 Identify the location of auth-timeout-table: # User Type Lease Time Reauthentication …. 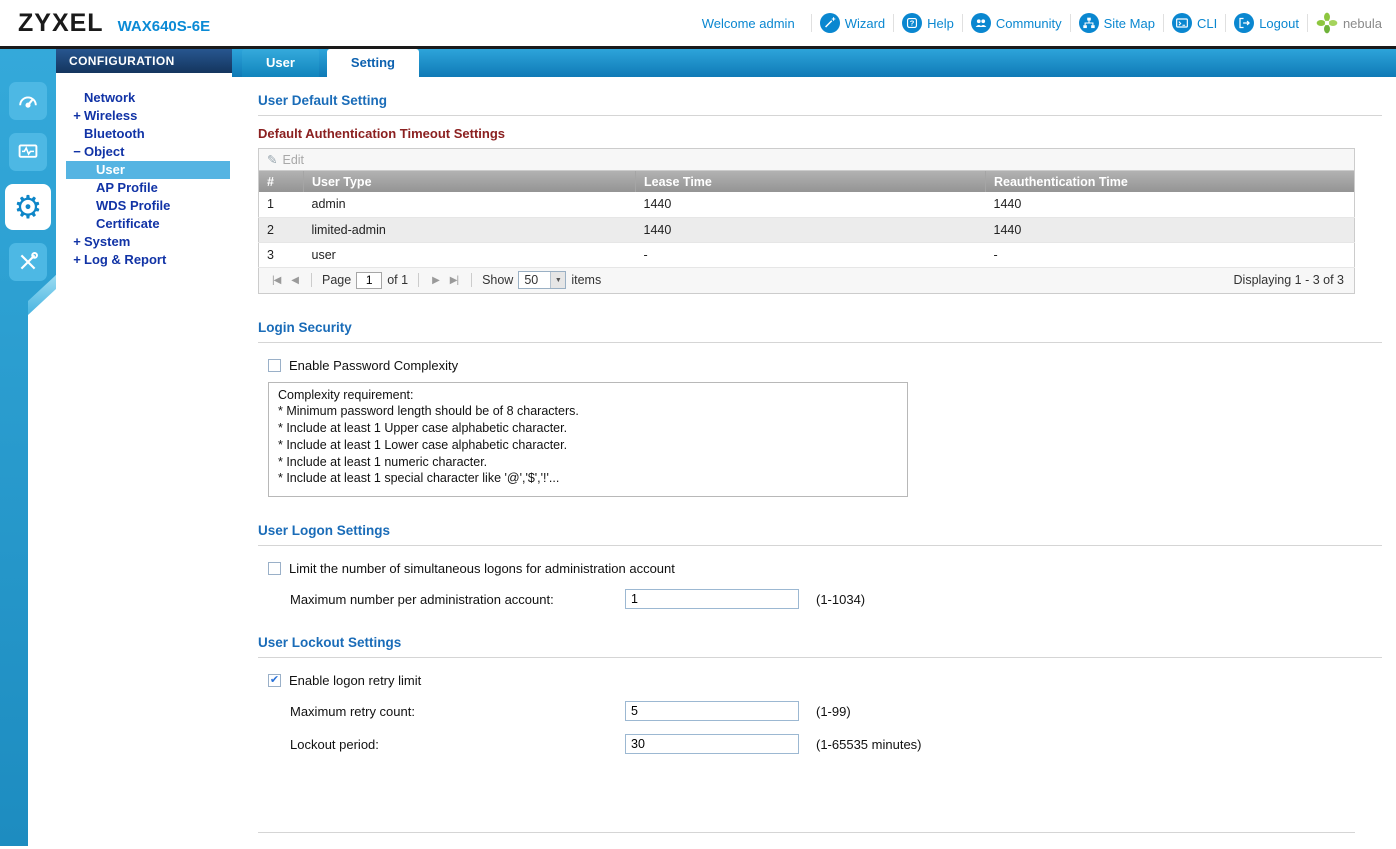
(806, 219).